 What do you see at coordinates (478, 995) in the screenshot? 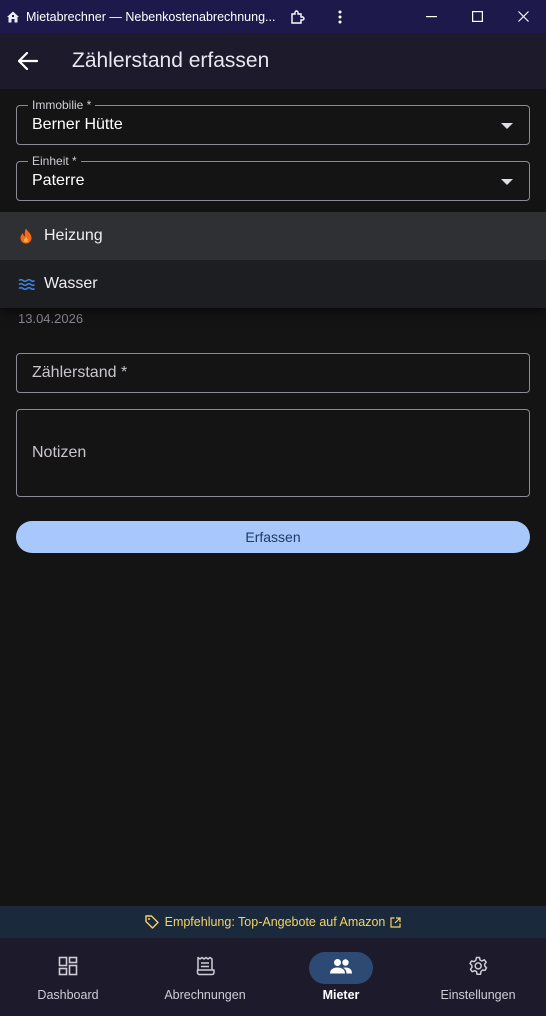
I see `nav-label: Einstellungen` at bounding box center [478, 995].